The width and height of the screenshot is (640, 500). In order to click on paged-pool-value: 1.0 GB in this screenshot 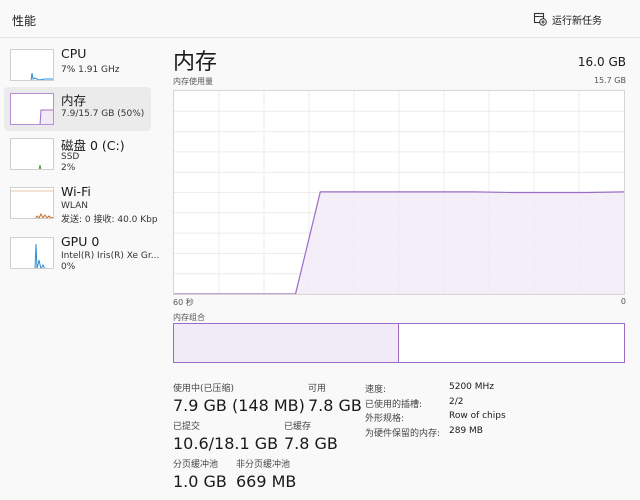, I will do `click(200, 481)`.